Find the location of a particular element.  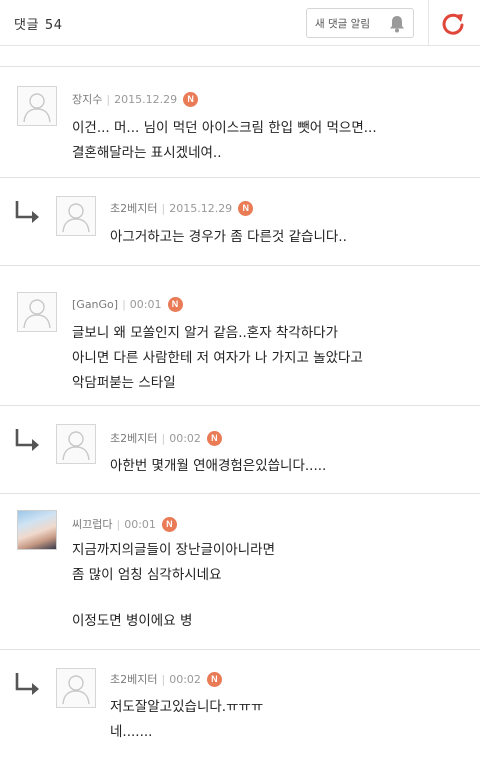

comment-count: 54 is located at coordinates (53, 25).